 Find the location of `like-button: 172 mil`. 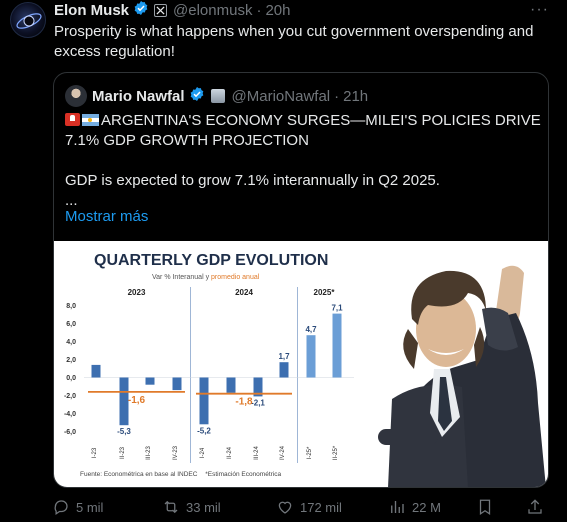

like-button: 172 mil is located at coordinates (309, 507).